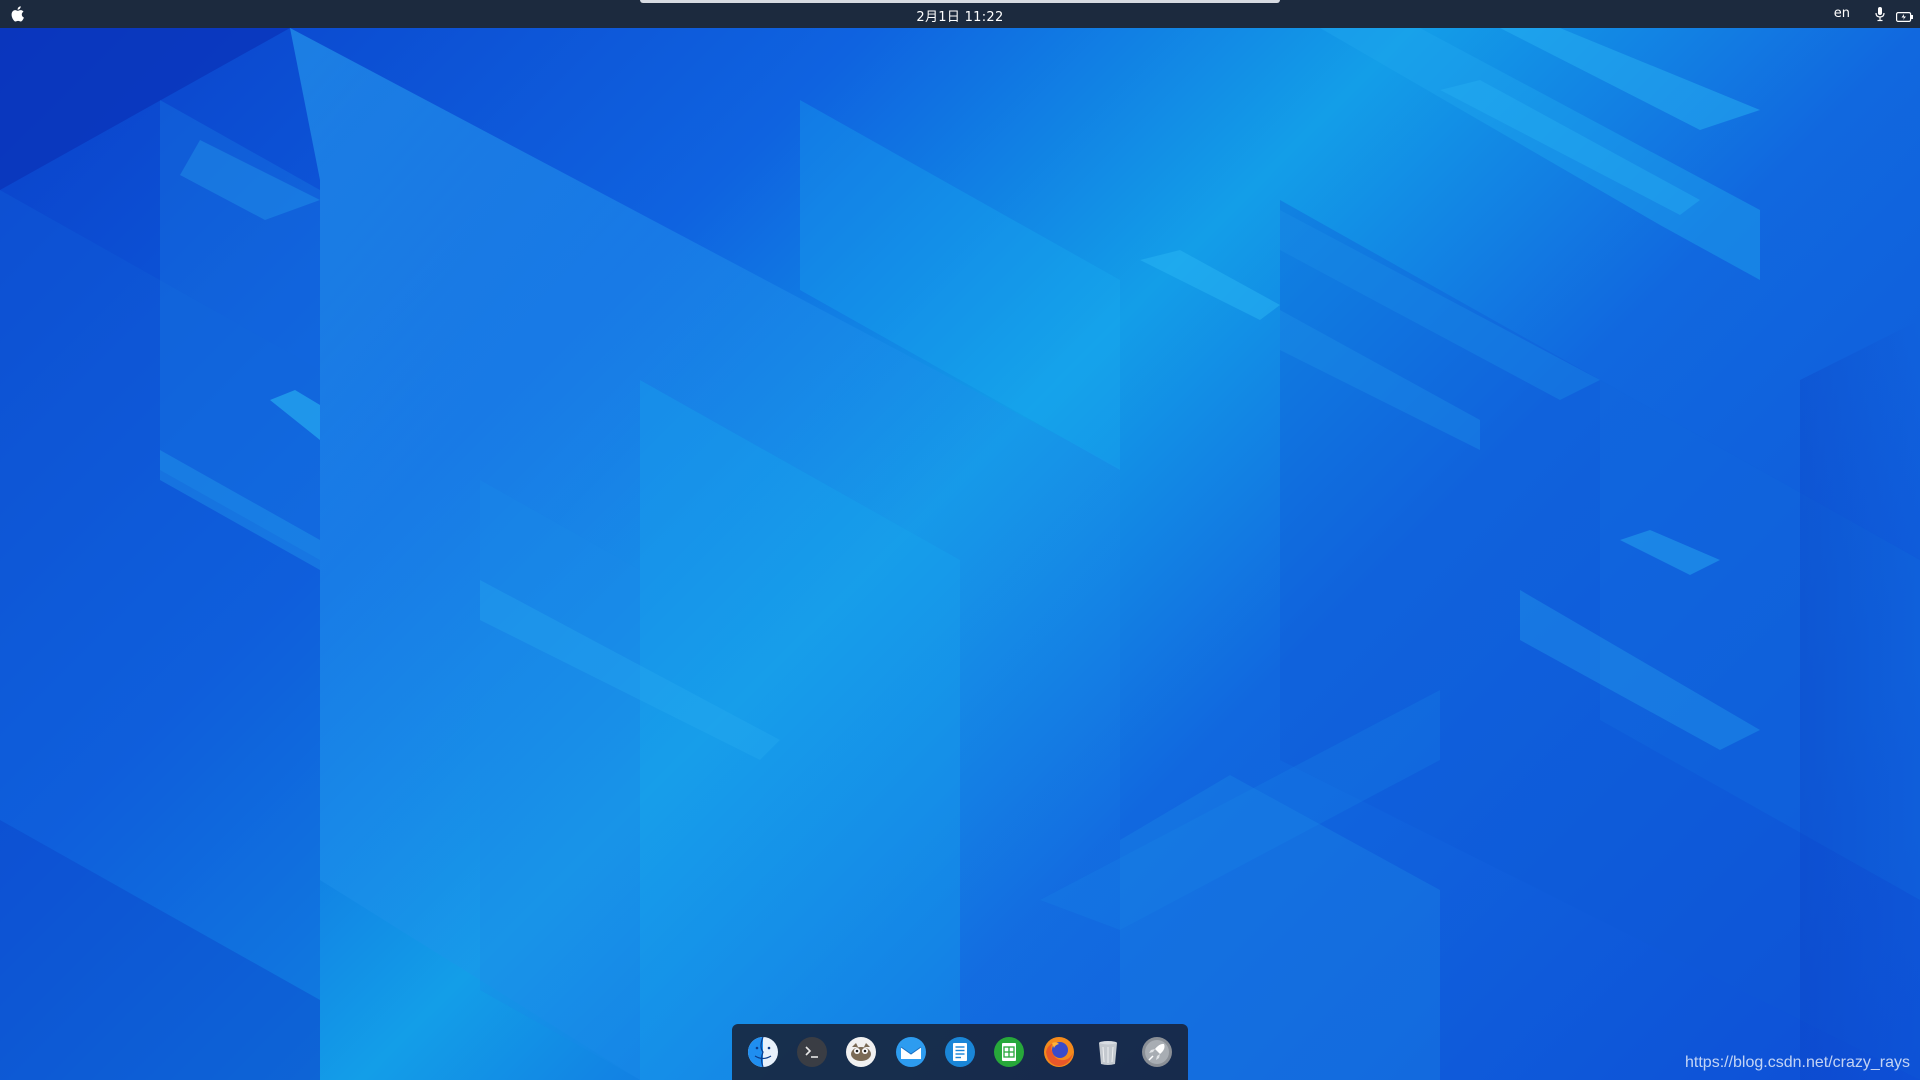  I want to click on gimp-icon, so click(861, 1052).